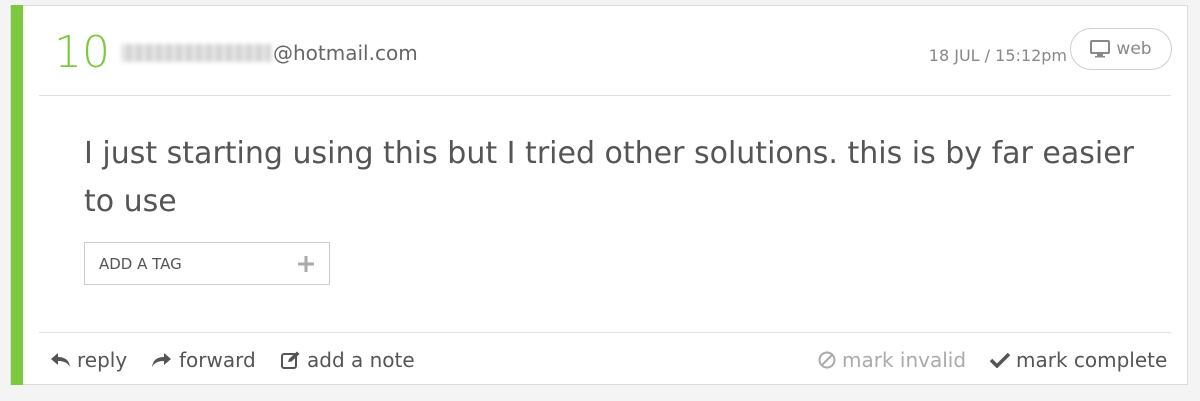  Describe the element at coordinates (196, 53) in the screenshot. I see `redacted-email-part` at that location.